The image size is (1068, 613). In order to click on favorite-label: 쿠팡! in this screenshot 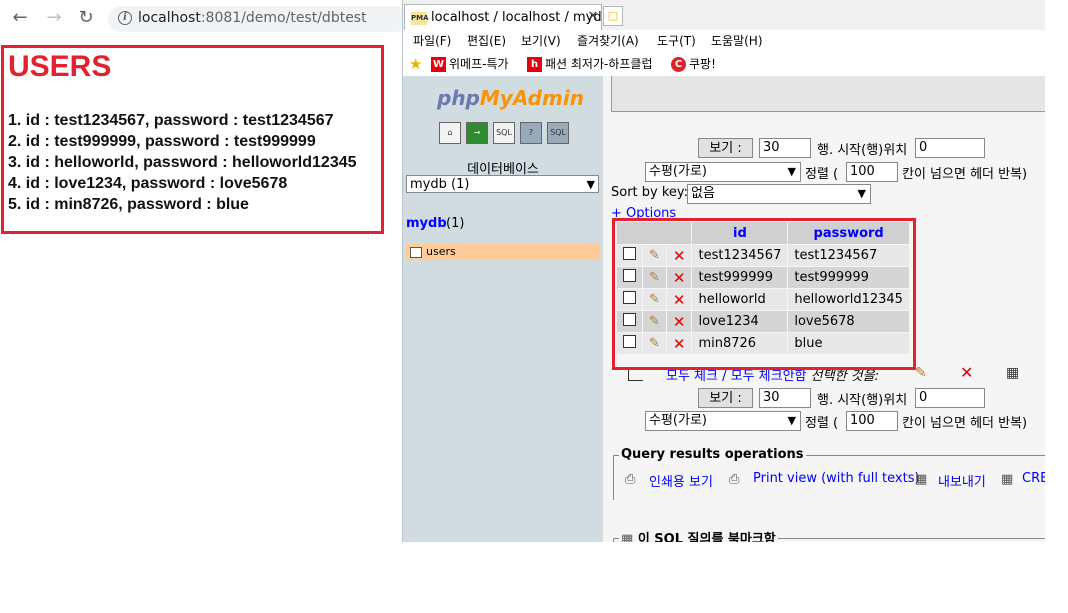, I will do `click(702, 64)`.